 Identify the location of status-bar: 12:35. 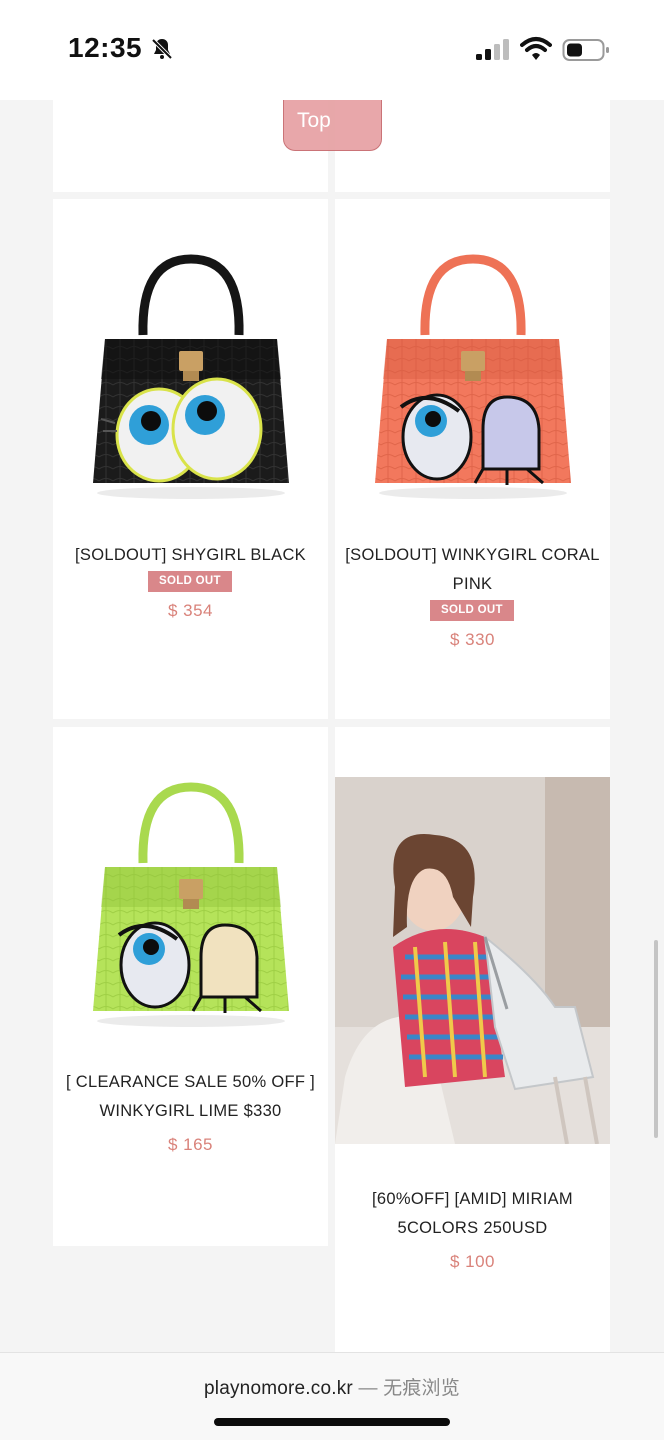
(332, 50).